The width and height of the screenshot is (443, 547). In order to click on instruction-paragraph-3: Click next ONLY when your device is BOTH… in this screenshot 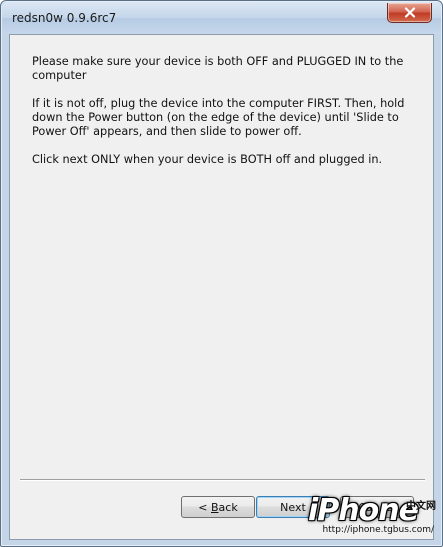, I will do `click(207, 159)`.